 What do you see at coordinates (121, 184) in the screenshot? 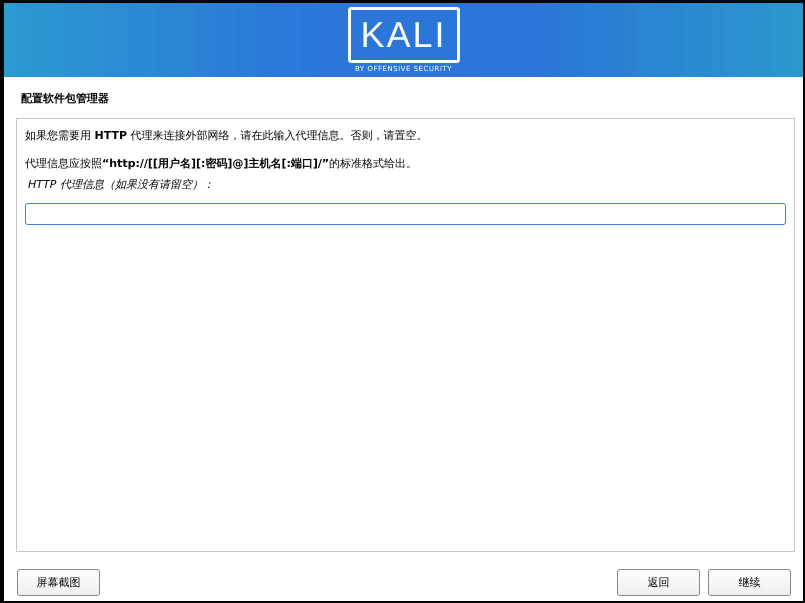
I see `field-label: HTTP 代理信息（如果没有请留空）：` at bounding box center [121, 184].